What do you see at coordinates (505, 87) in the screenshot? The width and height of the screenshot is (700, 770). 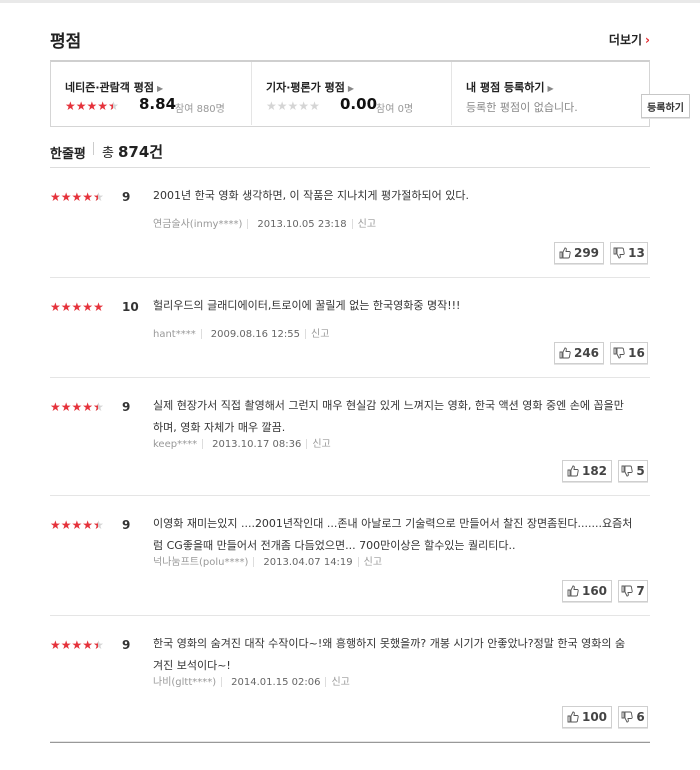 I see `my-score-label: 내 평점 등록하기` at bounding box center [505, 87].